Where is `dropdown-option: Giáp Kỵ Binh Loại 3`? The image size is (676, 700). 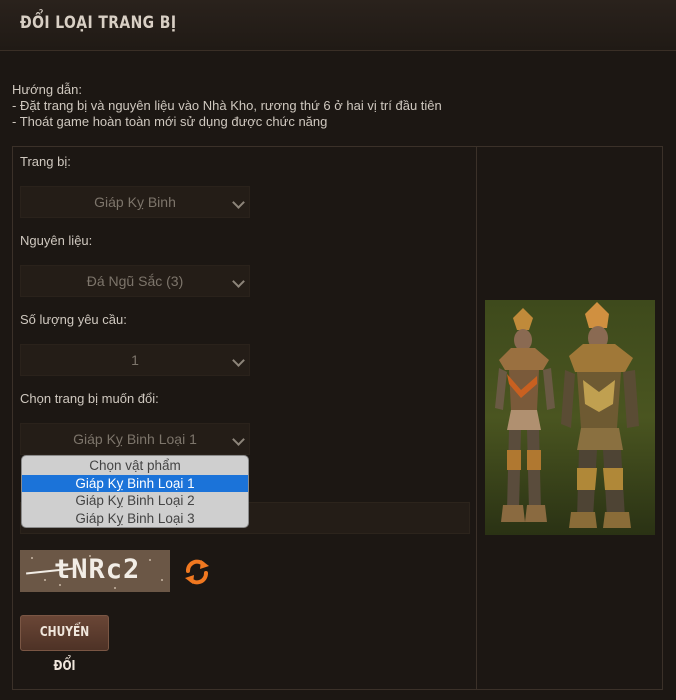
dropdown-option: Giáp Kỵ Binh Loại 3 is located at coordinates (135, 519).